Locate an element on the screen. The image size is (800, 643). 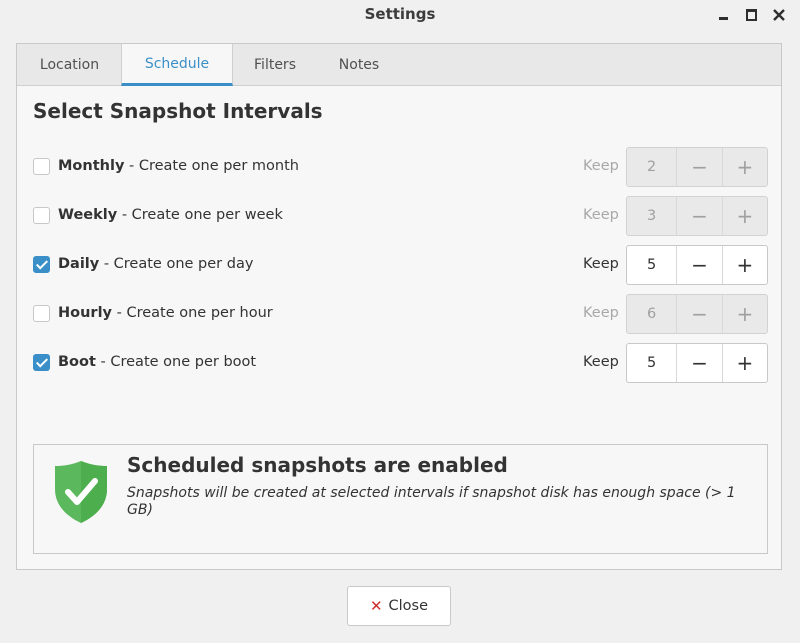
interval-label: Boot - Create one per boot is located at coordinates (157, 362).